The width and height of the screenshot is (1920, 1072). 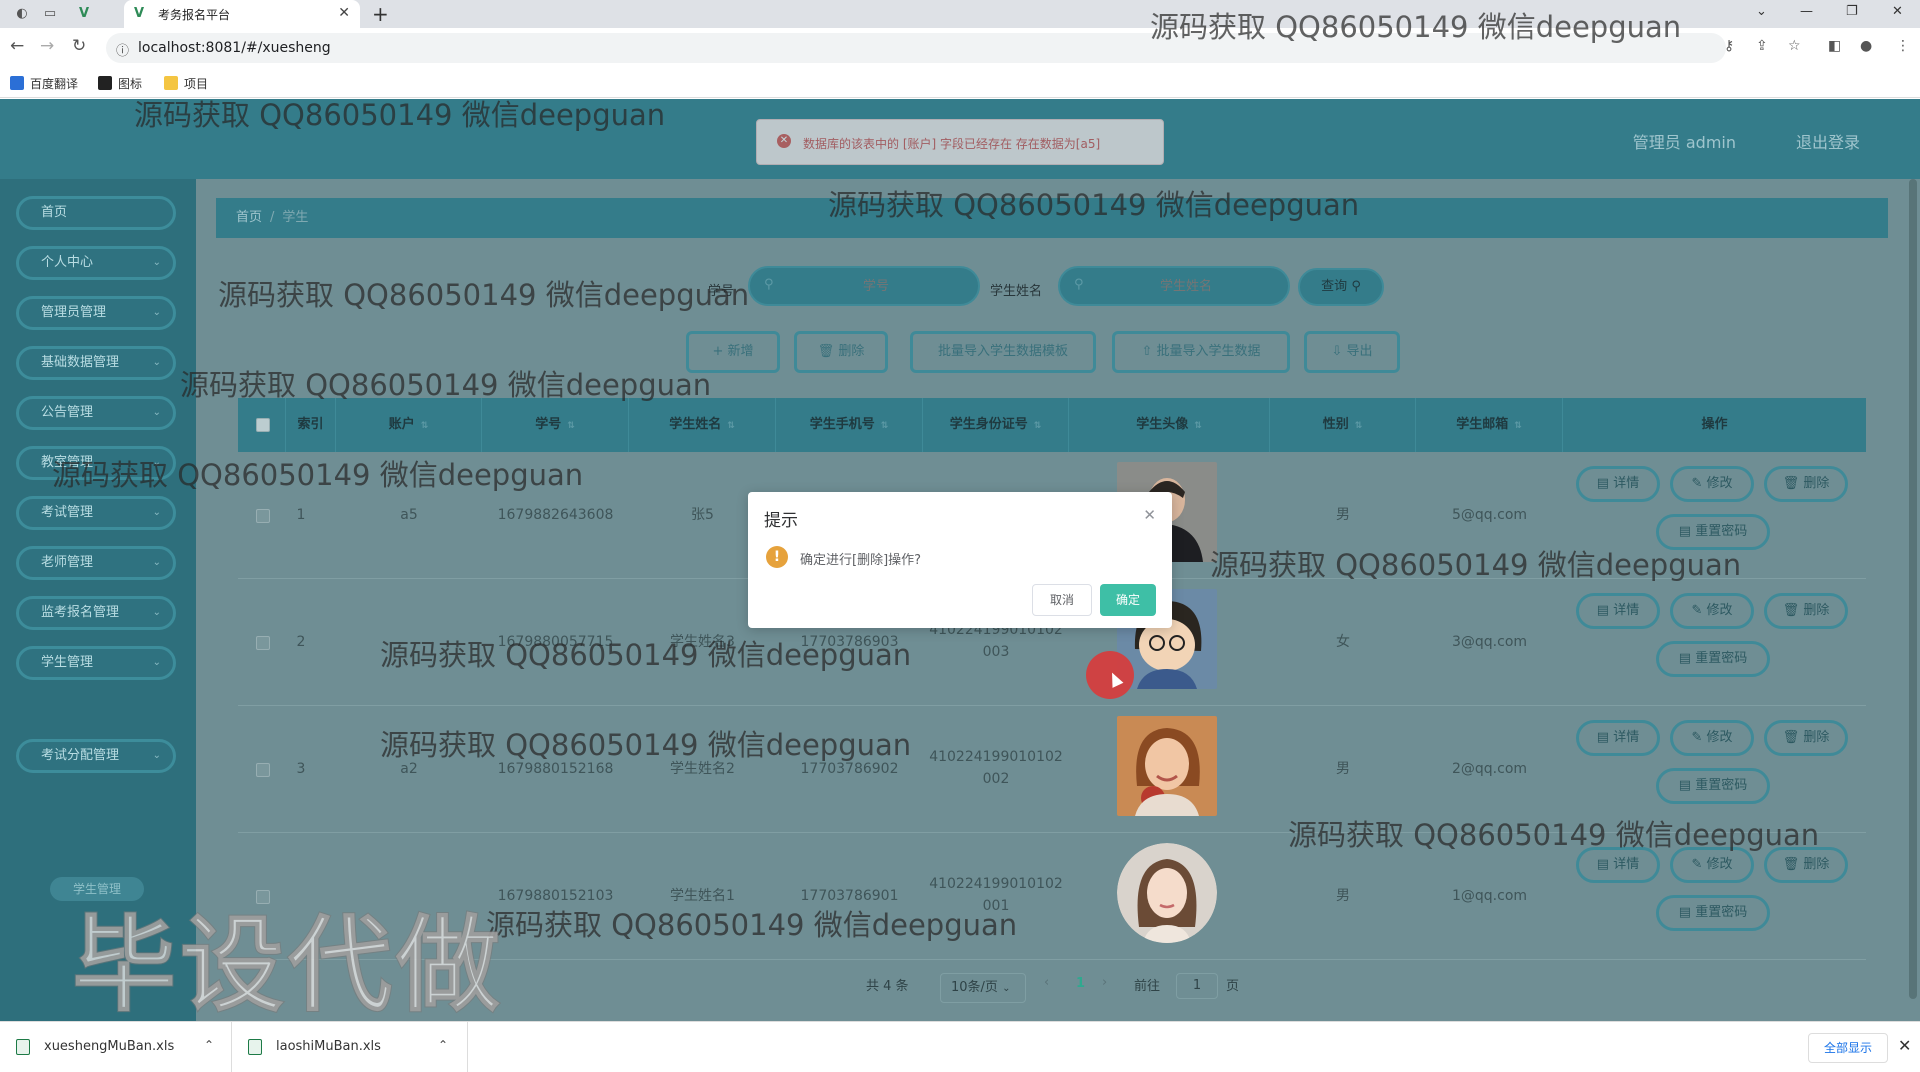 I want to click on edit-label: 修改, so click(x=1719, y=864).